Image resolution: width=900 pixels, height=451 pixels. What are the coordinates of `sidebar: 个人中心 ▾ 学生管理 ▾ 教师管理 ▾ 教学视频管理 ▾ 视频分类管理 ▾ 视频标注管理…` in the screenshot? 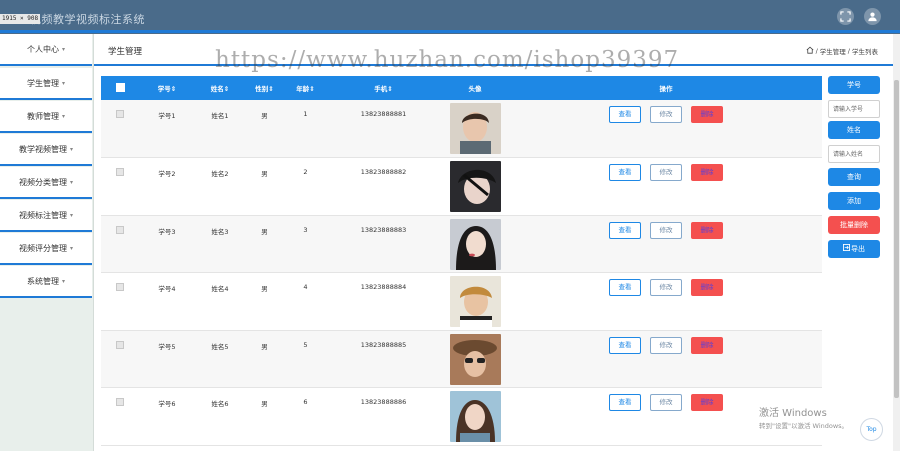 It's located at (47, 242).